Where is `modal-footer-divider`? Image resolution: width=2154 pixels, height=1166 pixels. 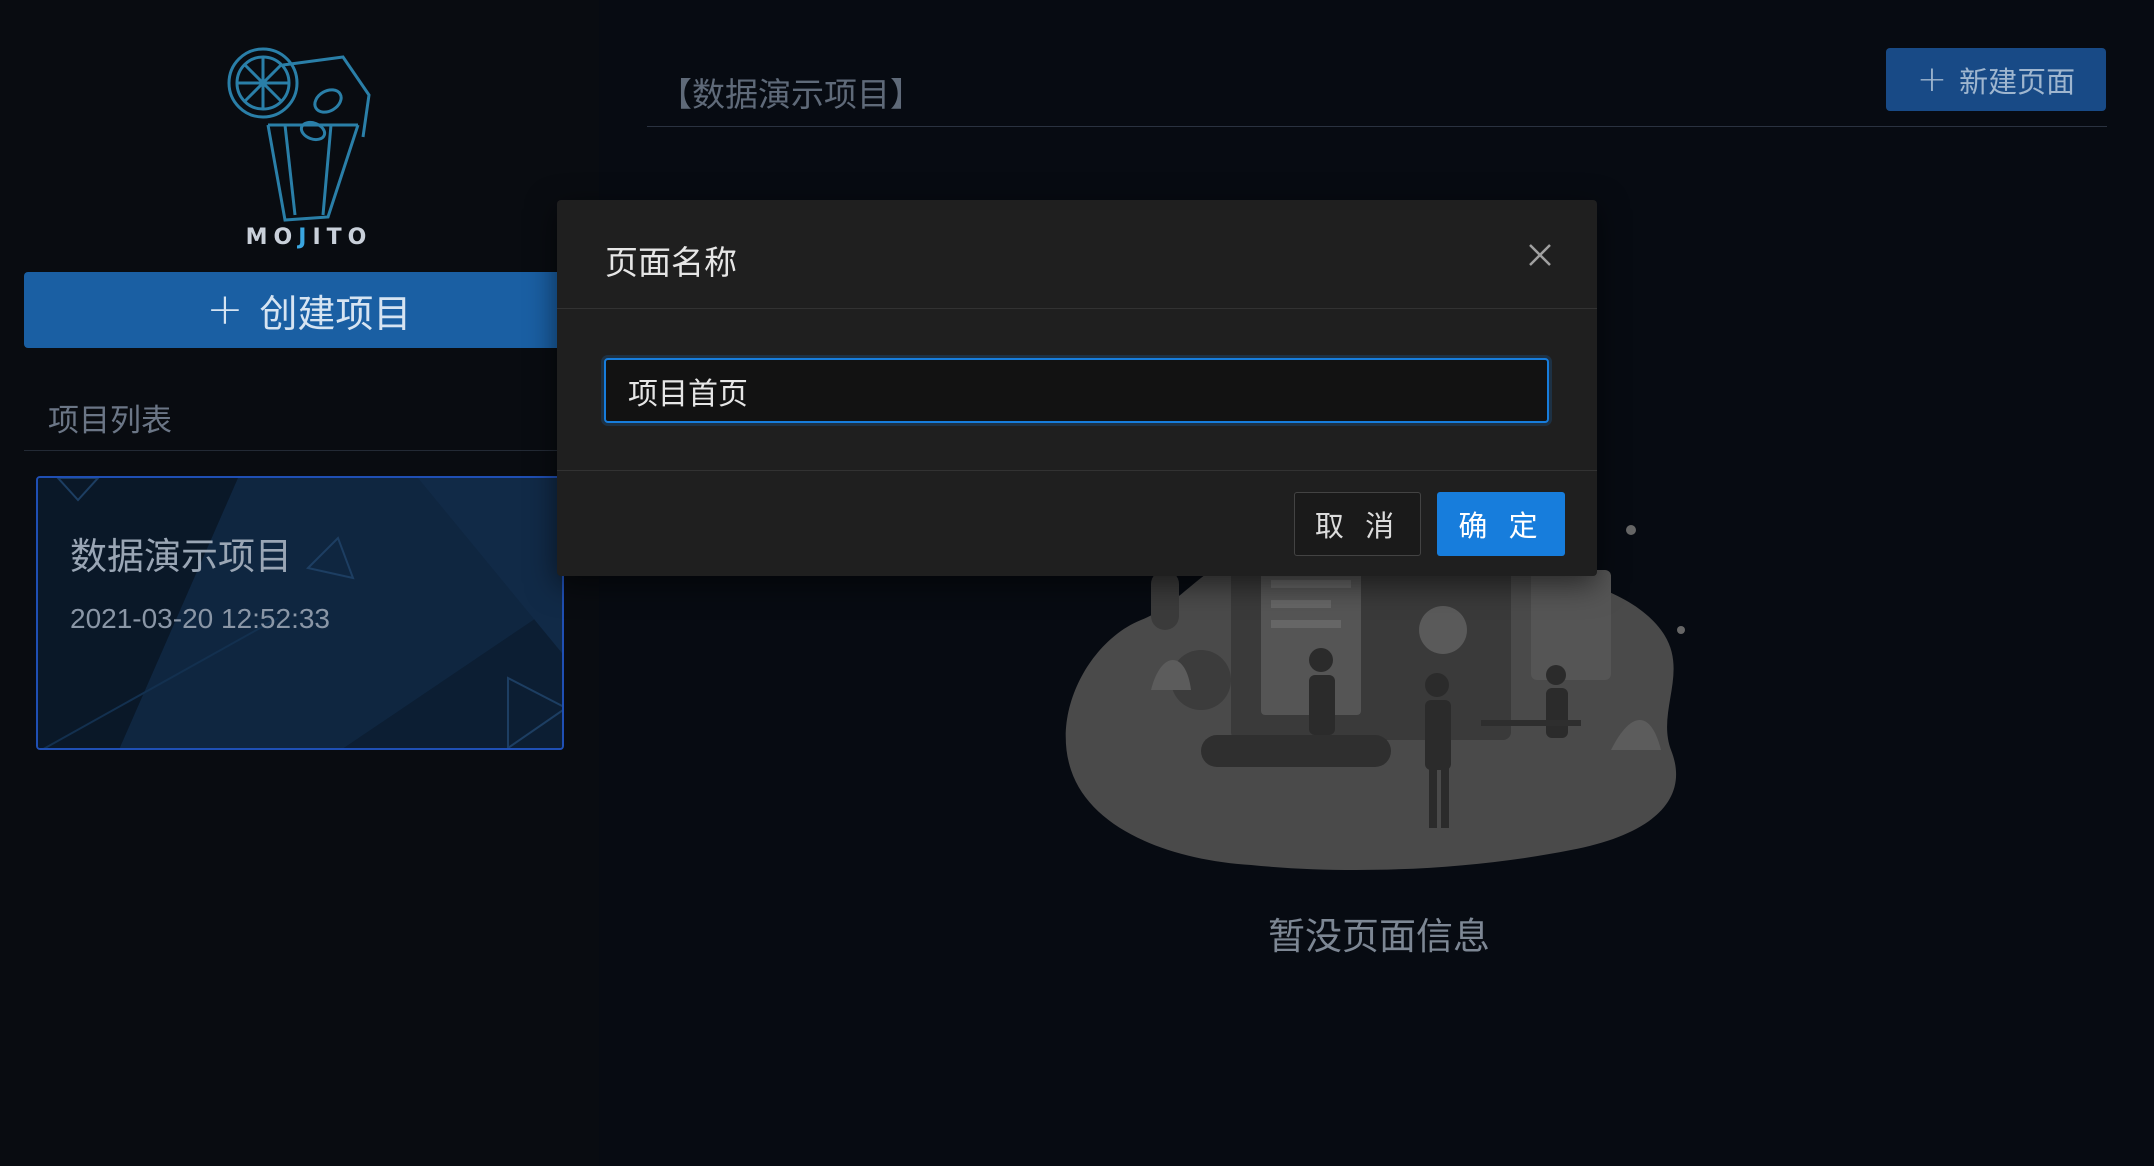 modal-footer-divider is located at coordinates (1077, 470).